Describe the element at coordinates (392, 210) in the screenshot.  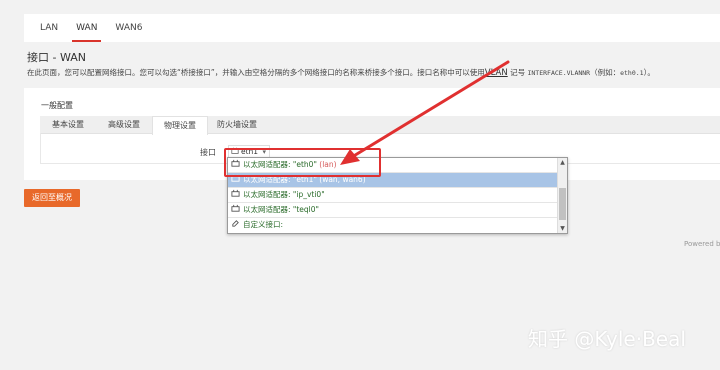
I see `dropdown-option-teql0: 以太网适配器: "teql0"` at that location.